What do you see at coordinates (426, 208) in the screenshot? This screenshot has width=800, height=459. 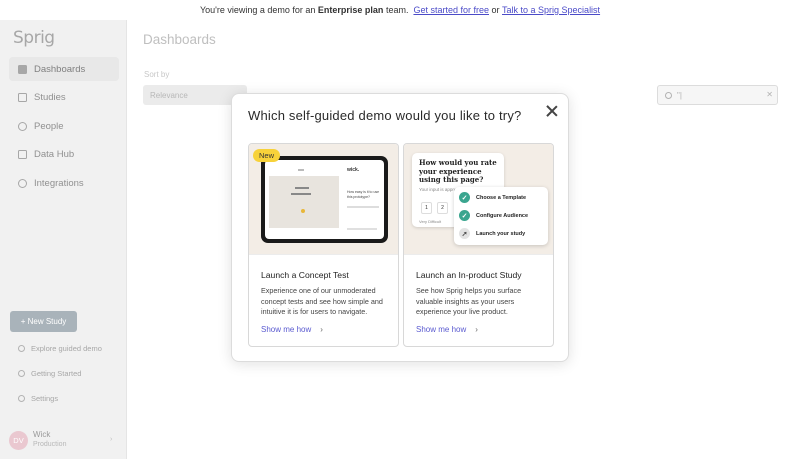 I see `rating-option: 1` at bounding box center [426, 208].